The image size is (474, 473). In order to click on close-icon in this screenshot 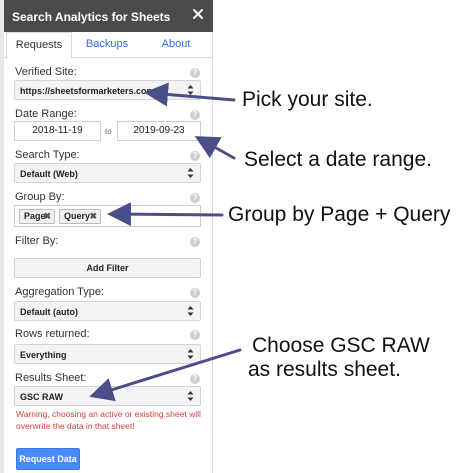, I will do `click(198, 14)`.